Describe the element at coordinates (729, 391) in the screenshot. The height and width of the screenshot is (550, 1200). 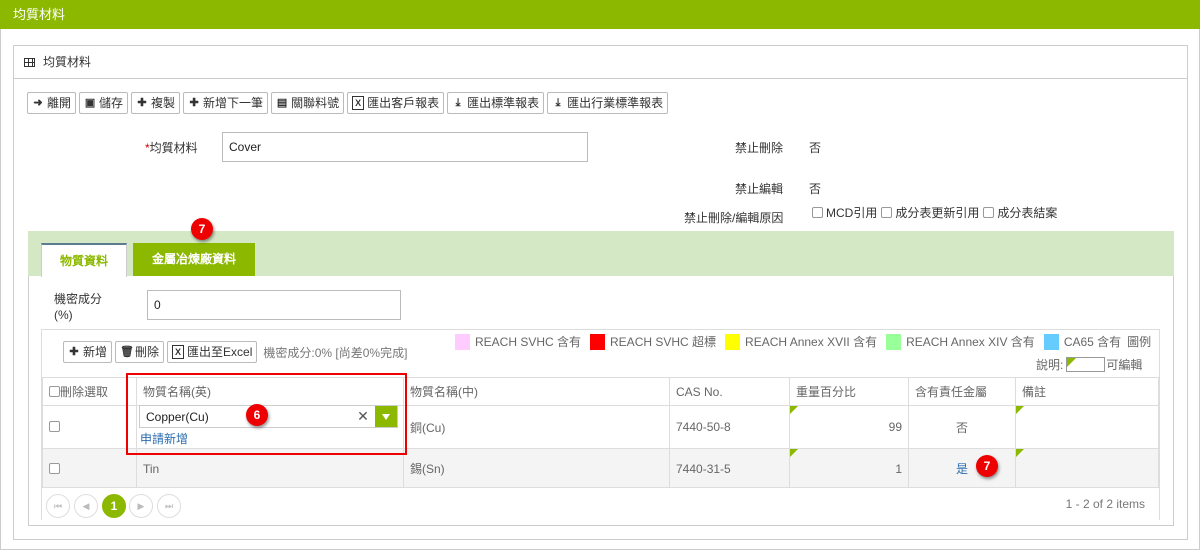
I see `col-cas: CAS No.` at that location.